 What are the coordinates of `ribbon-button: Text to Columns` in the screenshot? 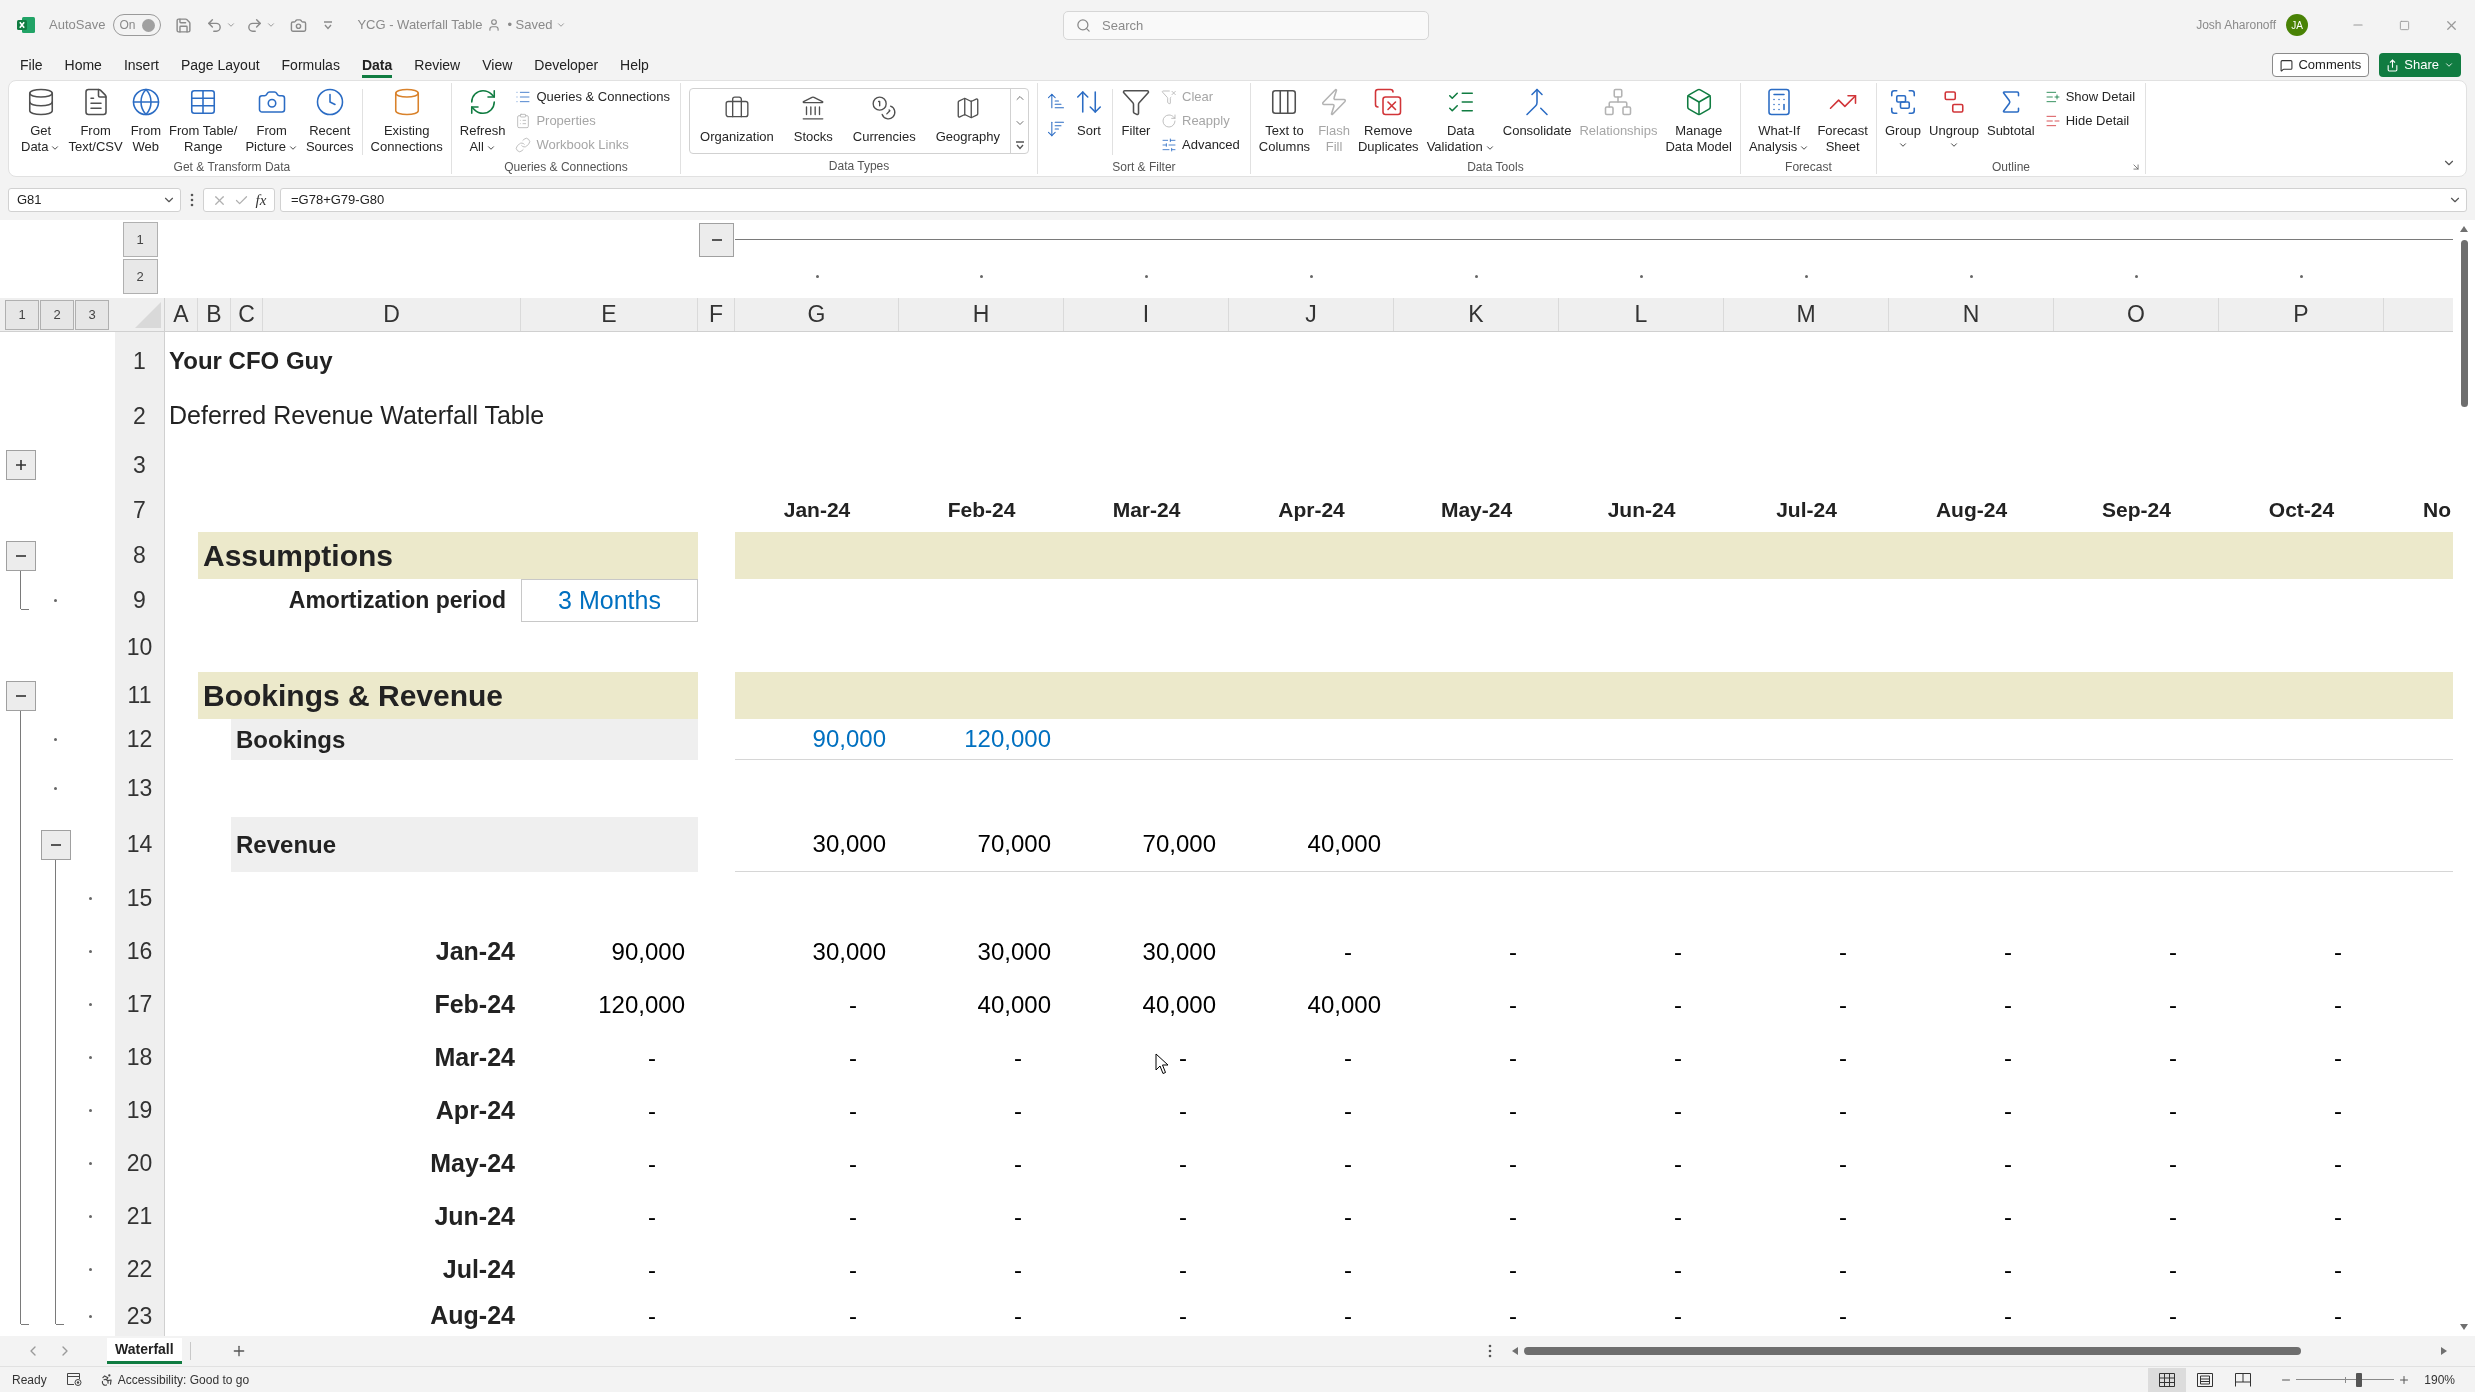 It's located at (1284, 121).